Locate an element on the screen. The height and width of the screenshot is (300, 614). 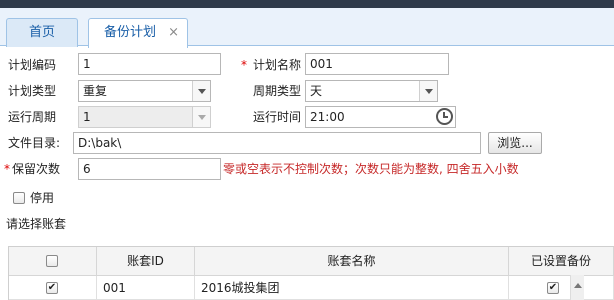
run-period-select: 1 is located at coordinates (144, 117).